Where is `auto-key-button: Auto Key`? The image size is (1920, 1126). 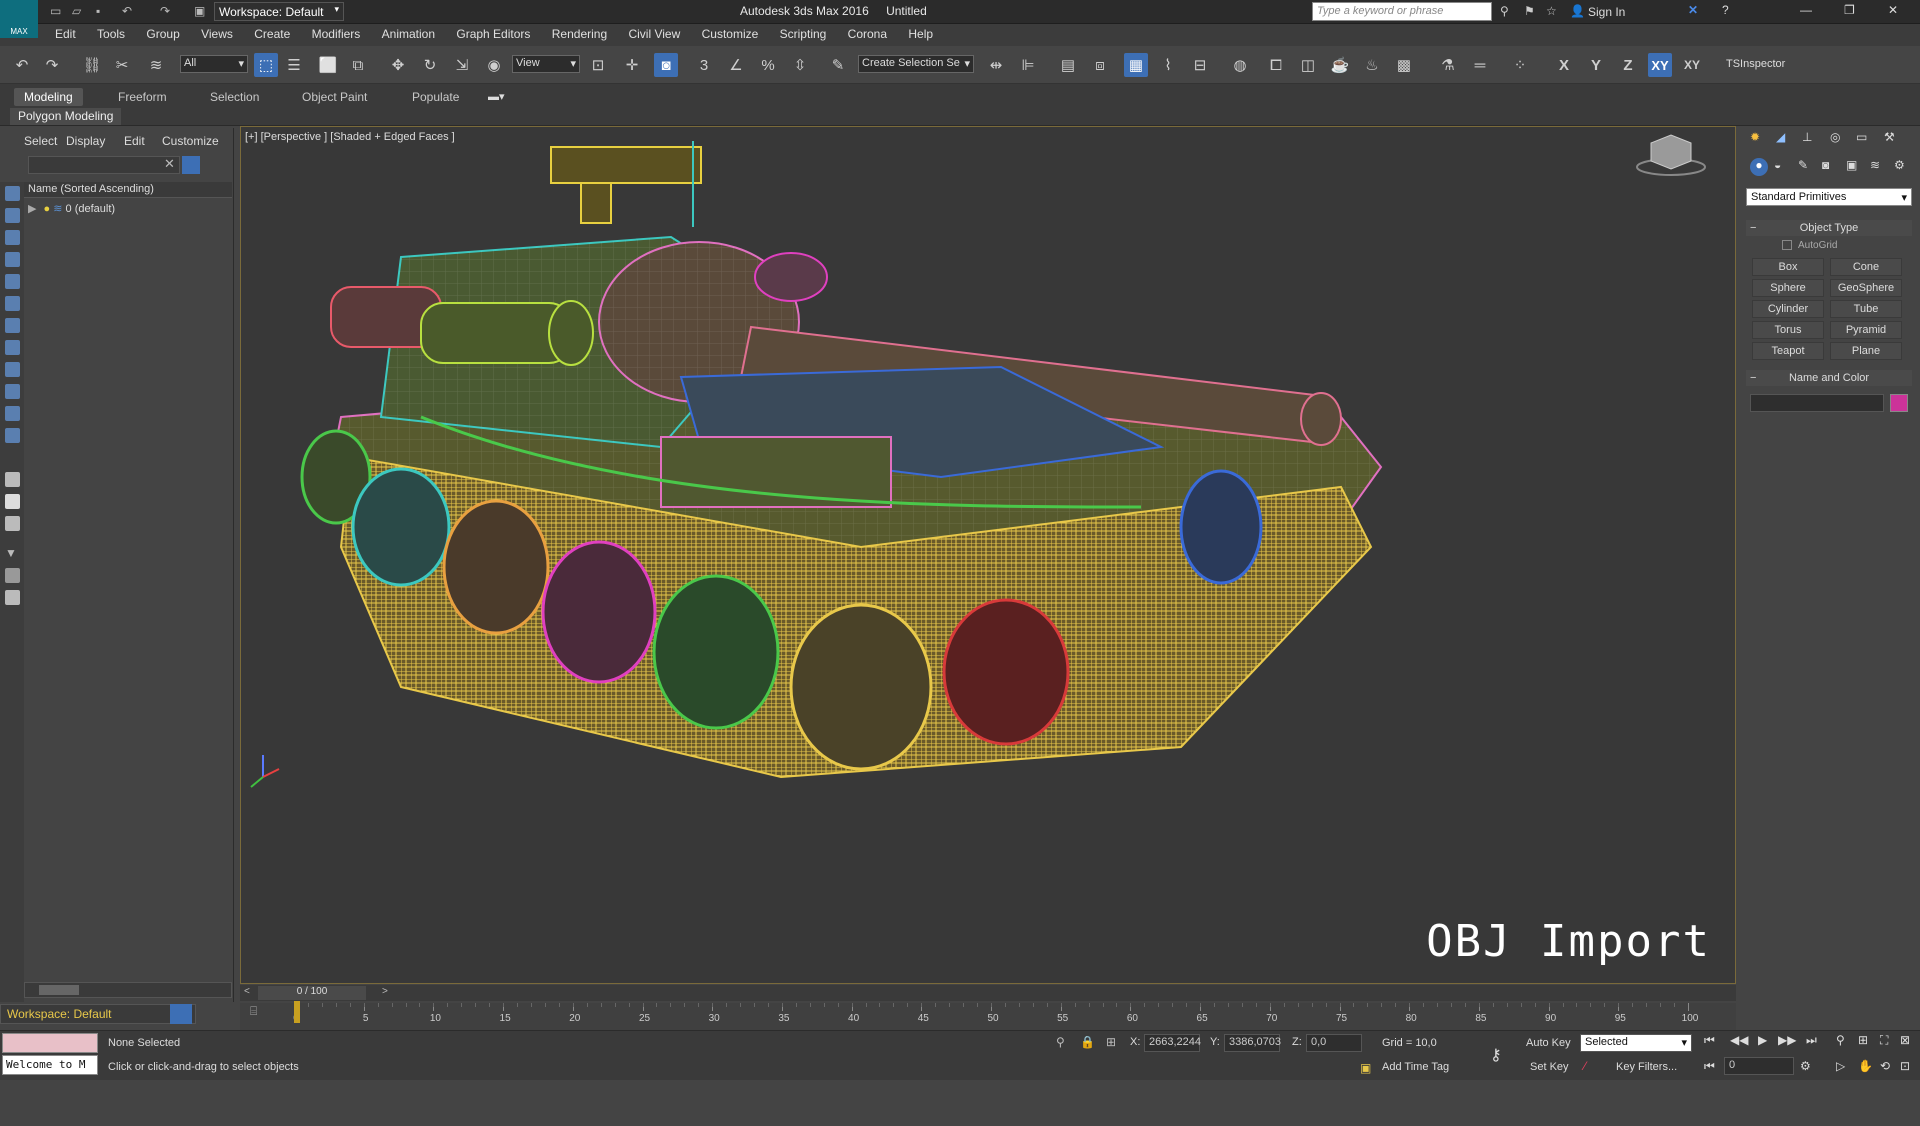 auto-key-button: Auto Key is located at coordinates (1548, 1043).